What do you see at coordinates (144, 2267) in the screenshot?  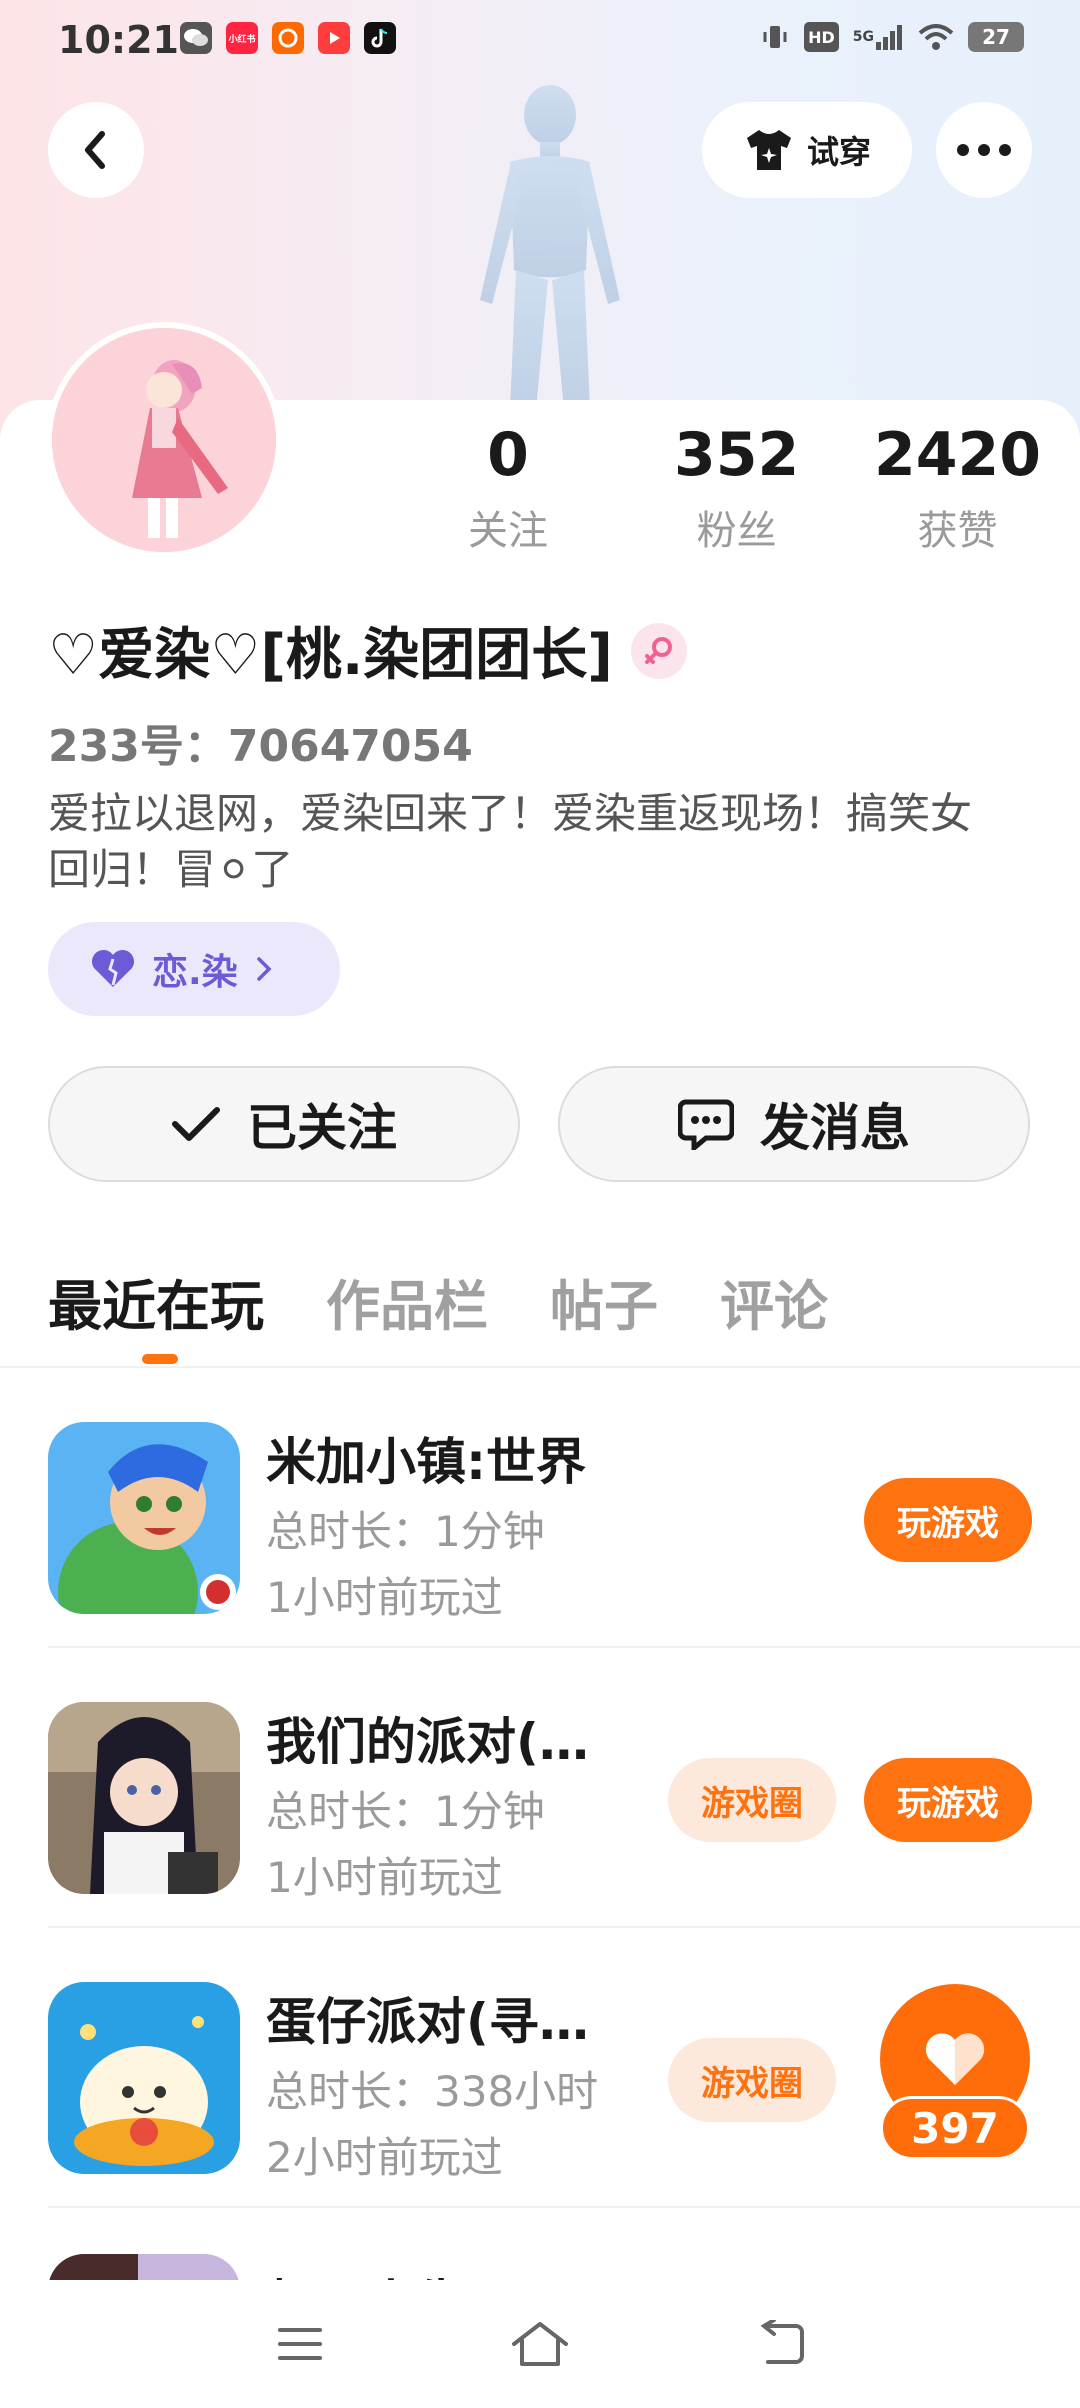 I see `game-icon-fourth` at bounding box center [144, 2267].